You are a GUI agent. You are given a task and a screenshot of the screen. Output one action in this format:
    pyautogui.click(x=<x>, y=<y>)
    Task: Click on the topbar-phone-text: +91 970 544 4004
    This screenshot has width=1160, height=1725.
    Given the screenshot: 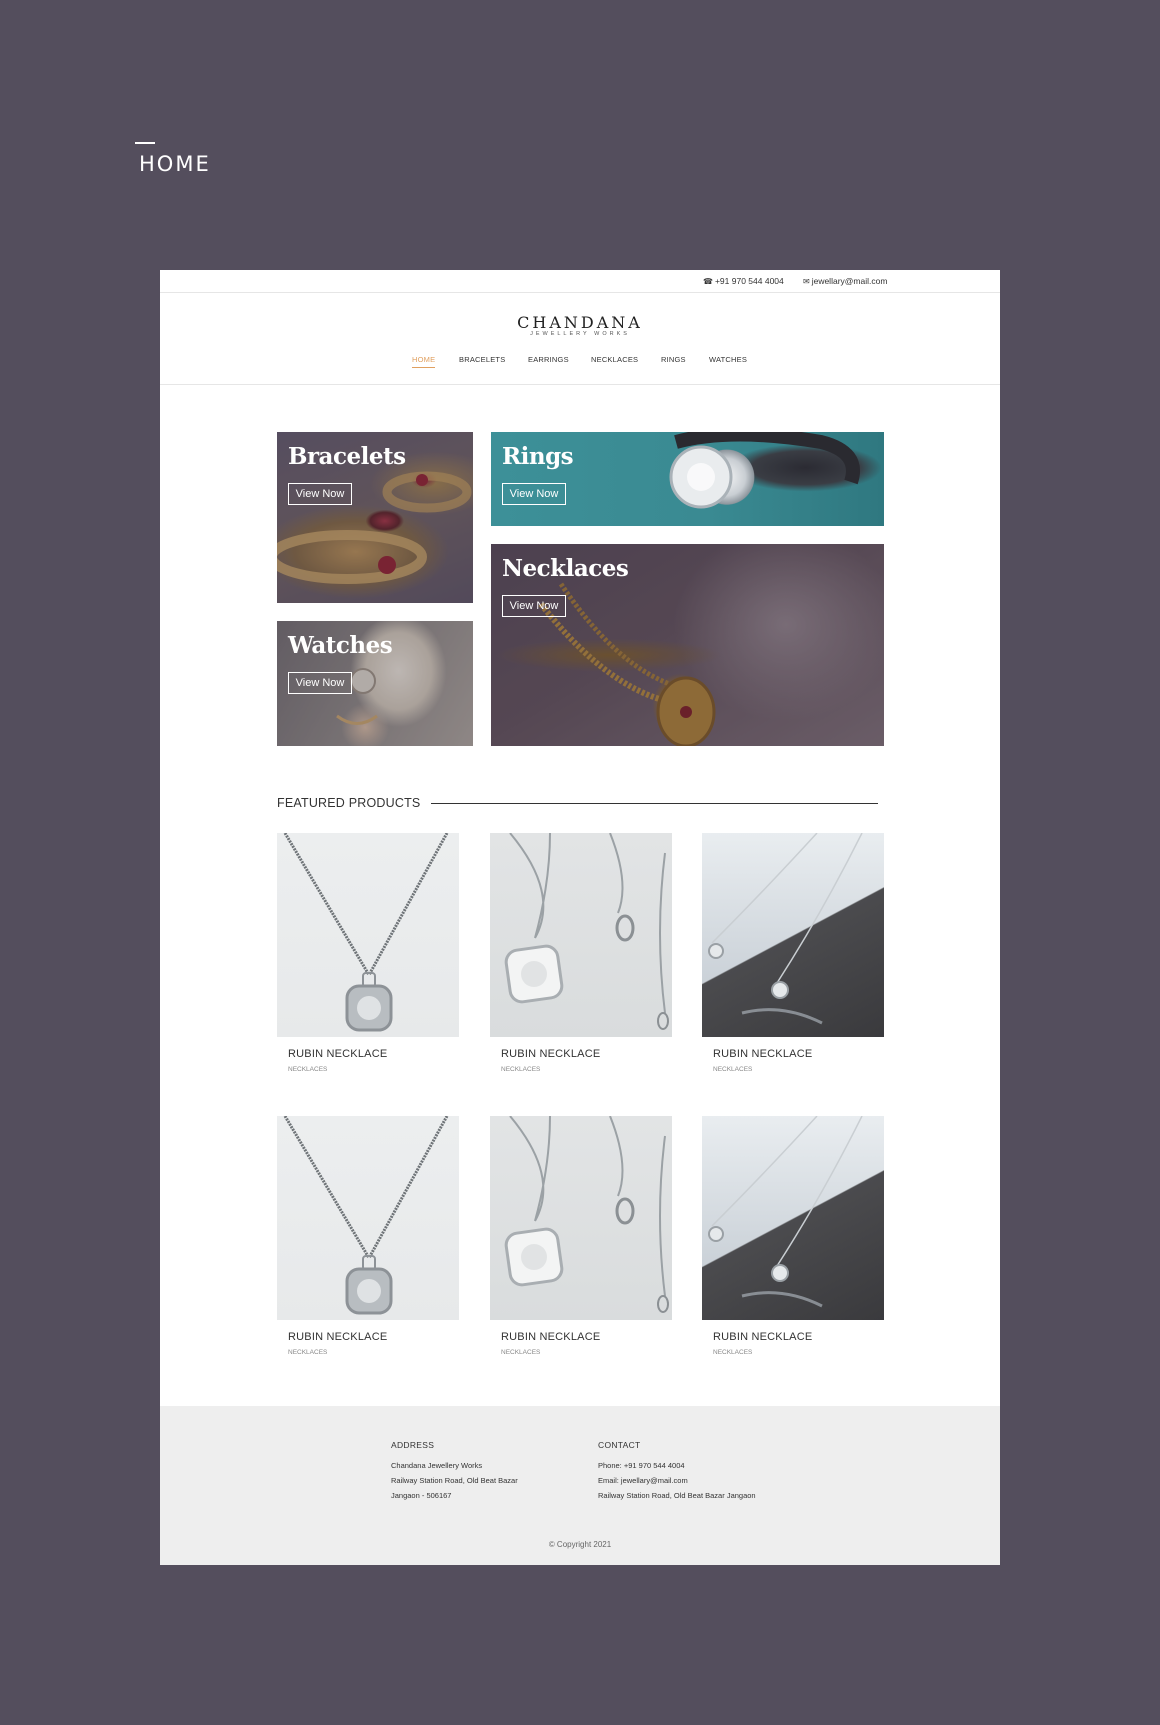 What is the action you would take?
    pyautogui.click(x=749, y=281)
    